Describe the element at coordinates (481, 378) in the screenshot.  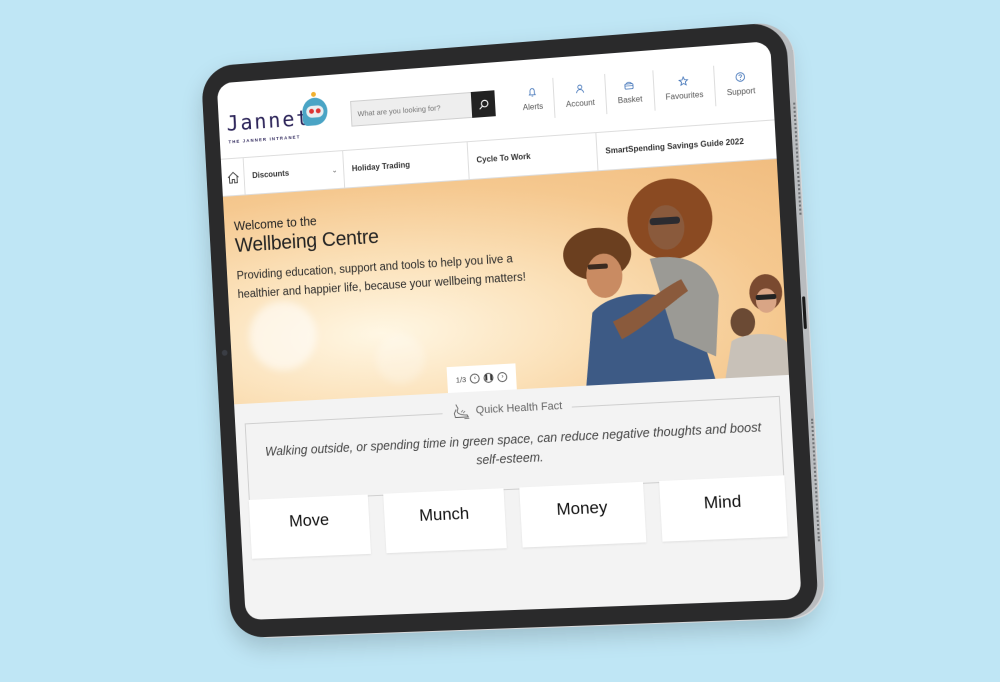
I see `carousel-controls: 1/3 ‹ ❚❚ ›` at that location.